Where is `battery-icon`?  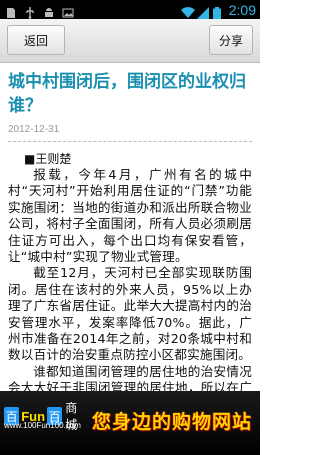
battery-icon is located at coordinates (216, 11).